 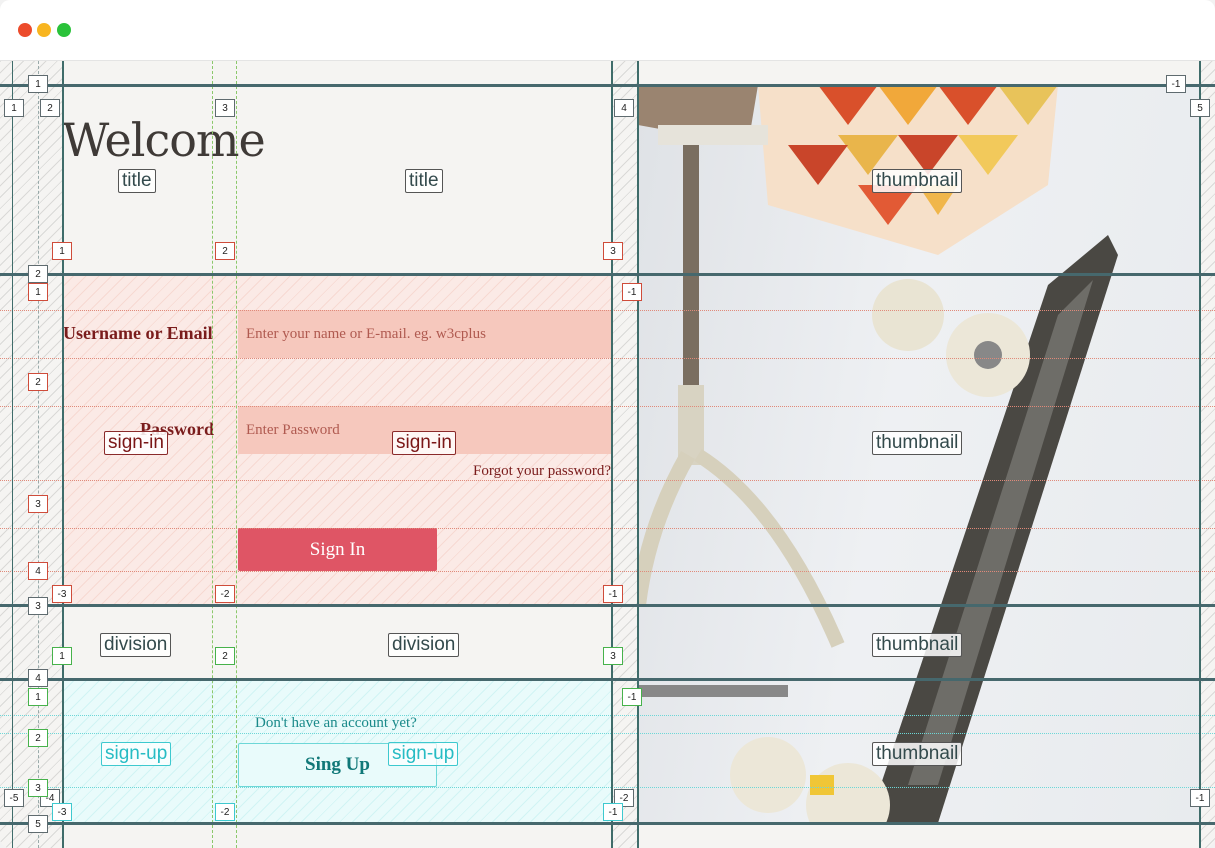 I want to click on title-bar, so click(x=607, y=30).